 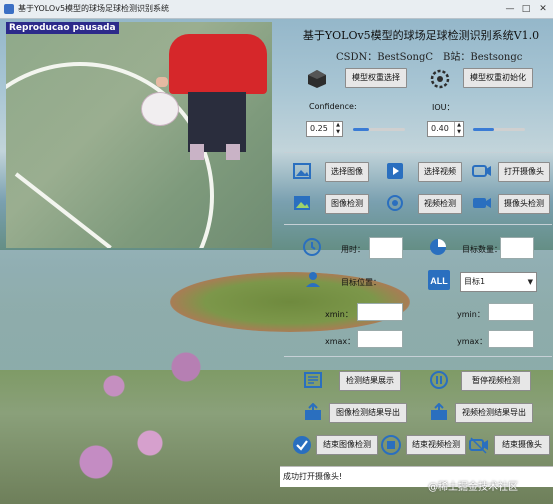 I want to click on xmin-label: xmin：, so click(x=339, y=314).